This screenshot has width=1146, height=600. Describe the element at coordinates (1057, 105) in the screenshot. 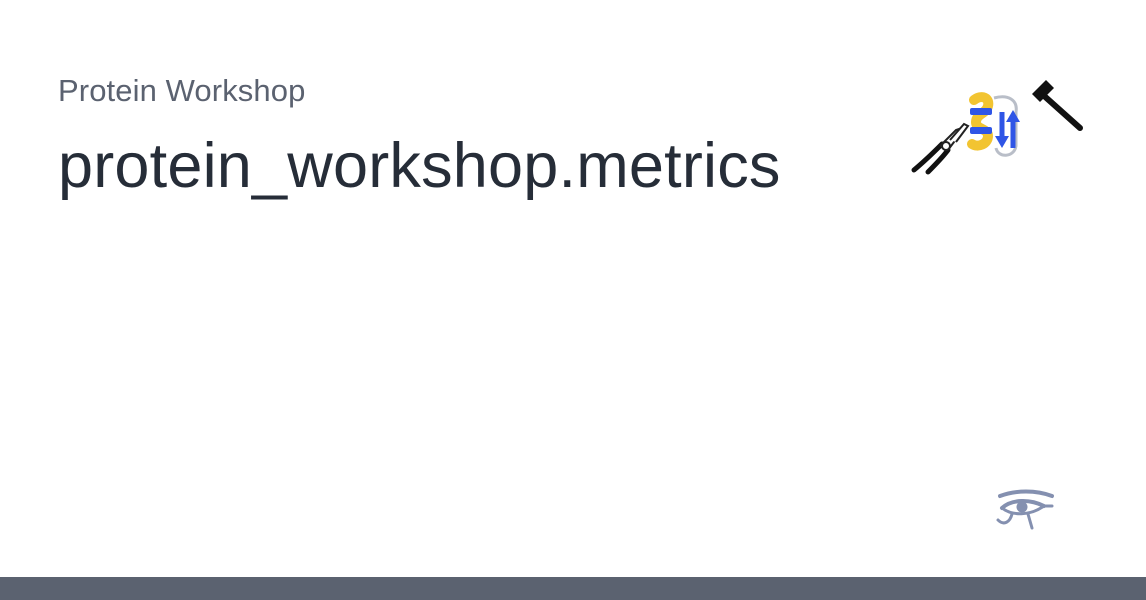

I see `hammer-icon` at that location.